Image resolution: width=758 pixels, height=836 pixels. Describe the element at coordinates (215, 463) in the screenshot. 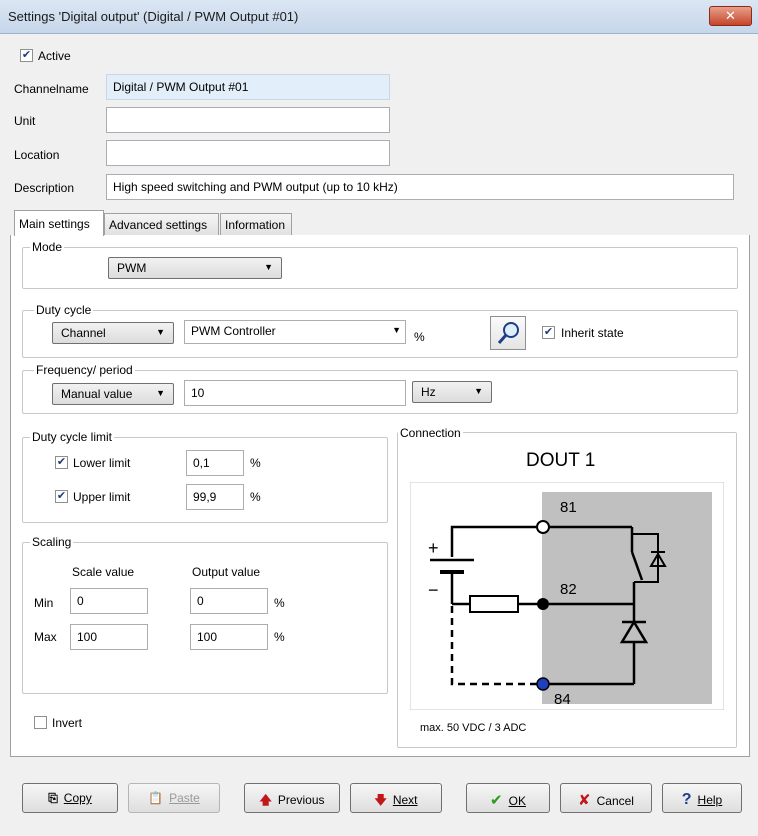

I see `lower-limit-field: 0,1` at that location.